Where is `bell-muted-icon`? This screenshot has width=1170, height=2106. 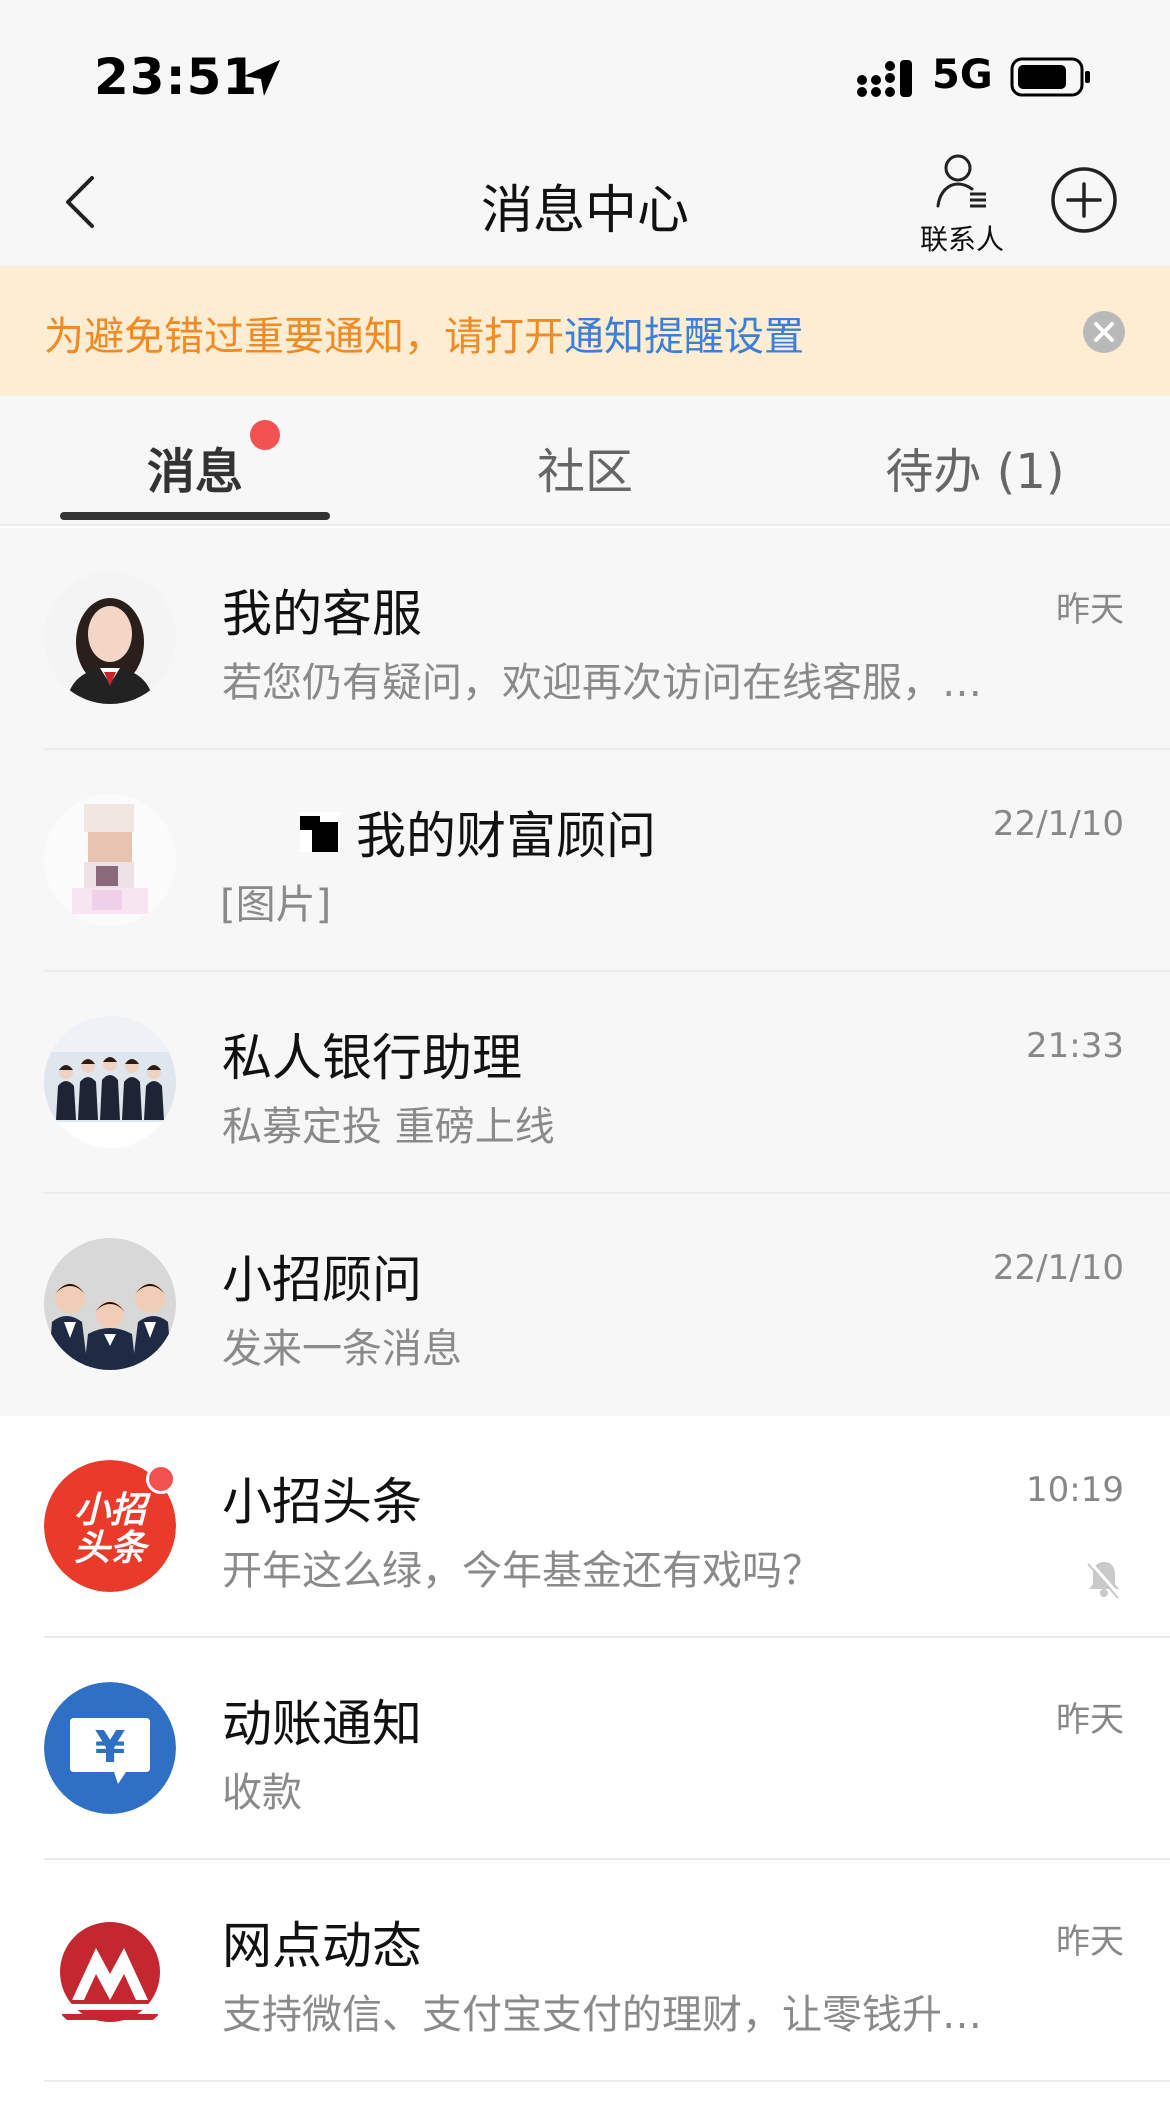 bell-muted-icon is located at coordinates (1104, 1579).